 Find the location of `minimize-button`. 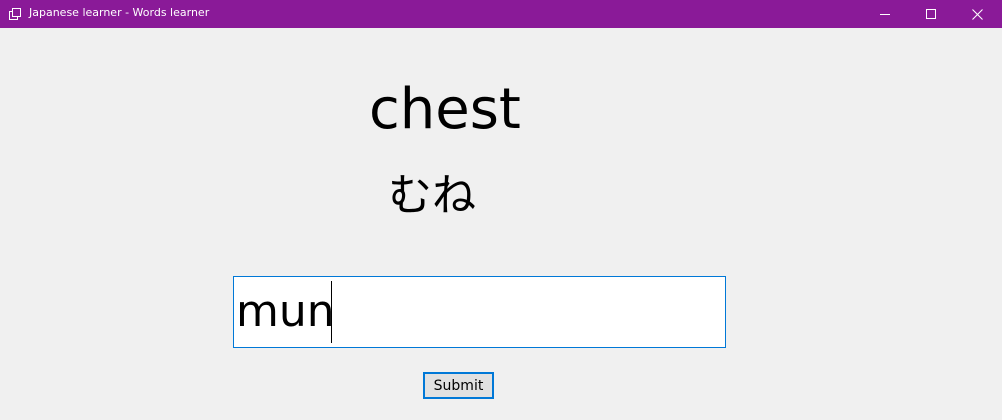

minimize-button is located at coordinates (885, 14).